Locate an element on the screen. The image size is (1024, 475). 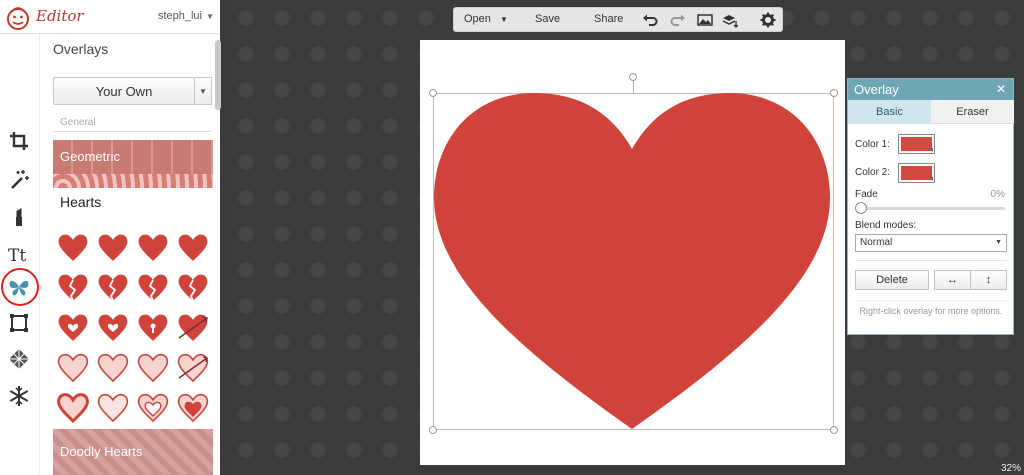
frames-tool is located at coordinates (19, 323).